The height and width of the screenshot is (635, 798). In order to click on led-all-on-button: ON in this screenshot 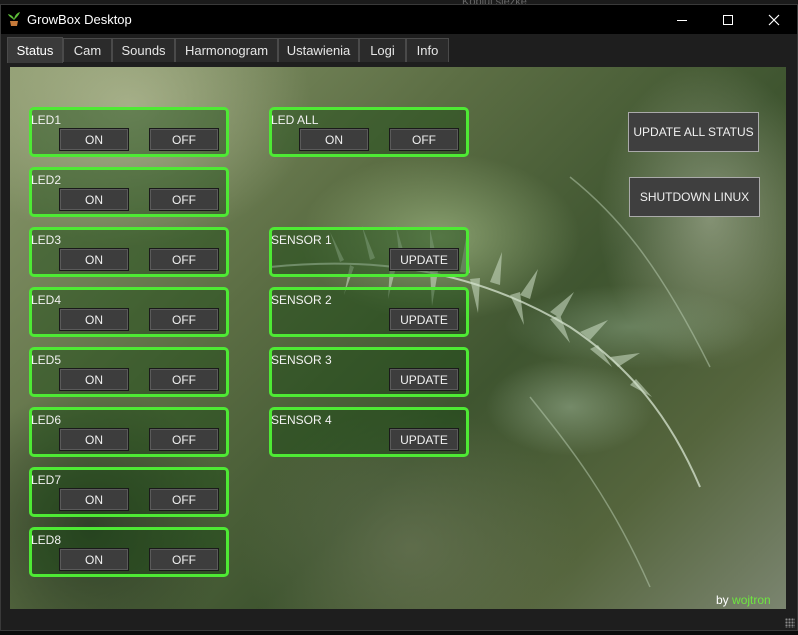, I will do `click(334, 139)`.